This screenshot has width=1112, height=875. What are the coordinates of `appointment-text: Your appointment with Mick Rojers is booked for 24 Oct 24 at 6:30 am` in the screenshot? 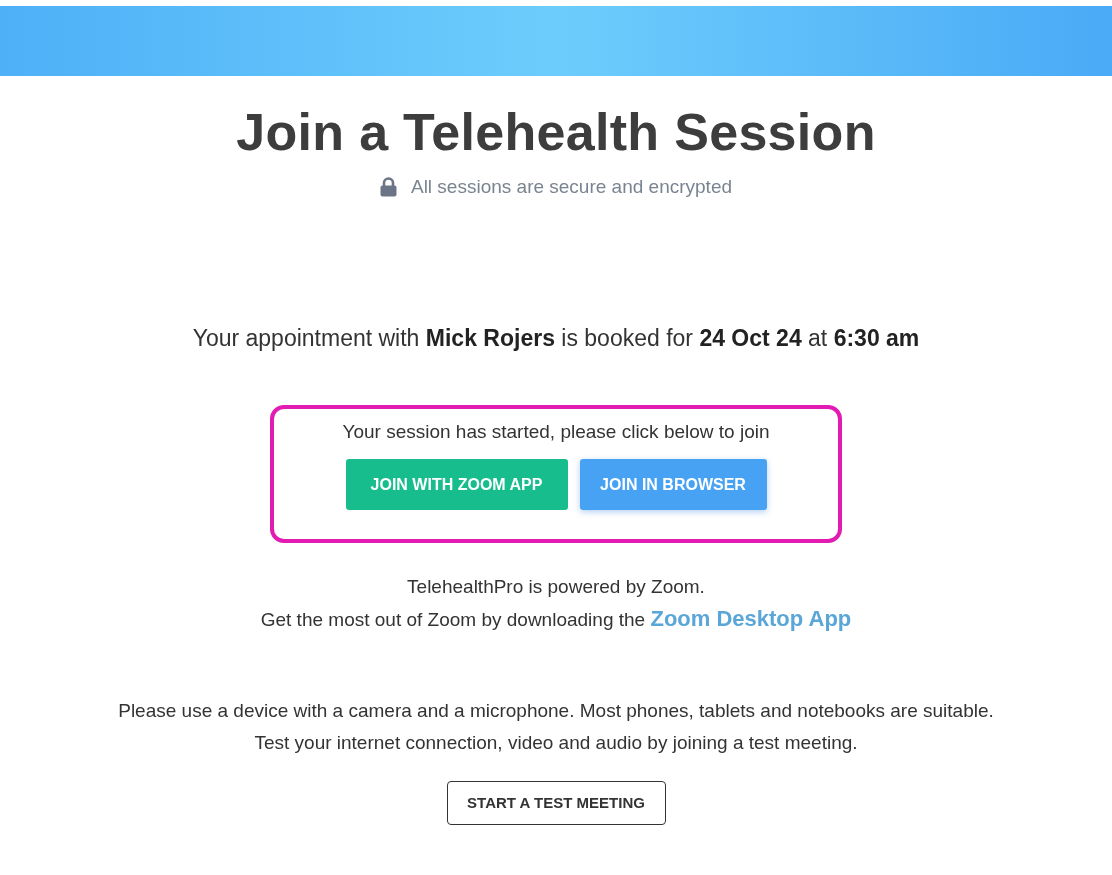 It's located at (556, 338).